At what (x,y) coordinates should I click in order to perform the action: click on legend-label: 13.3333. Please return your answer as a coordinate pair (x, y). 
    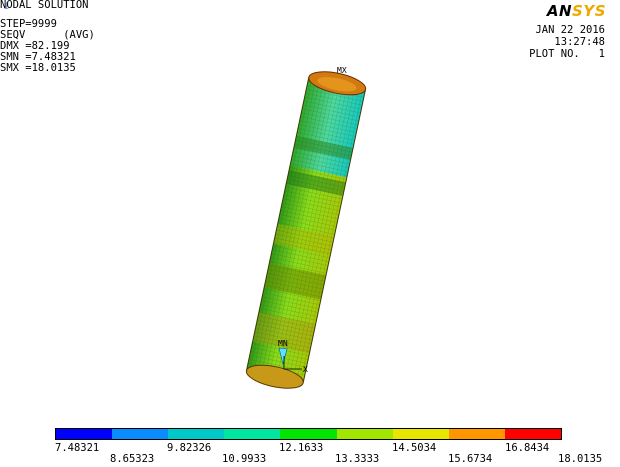
    Looking at the image, I should click on (357, 459).